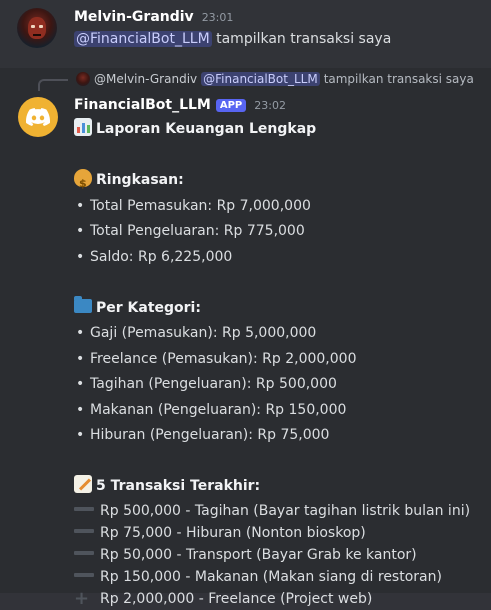  Describe the element at coordinates (272, 599) in the screenshot. I see `transaction-row: + Rp 2,000,000 - Freelance (Project web)` at that location.